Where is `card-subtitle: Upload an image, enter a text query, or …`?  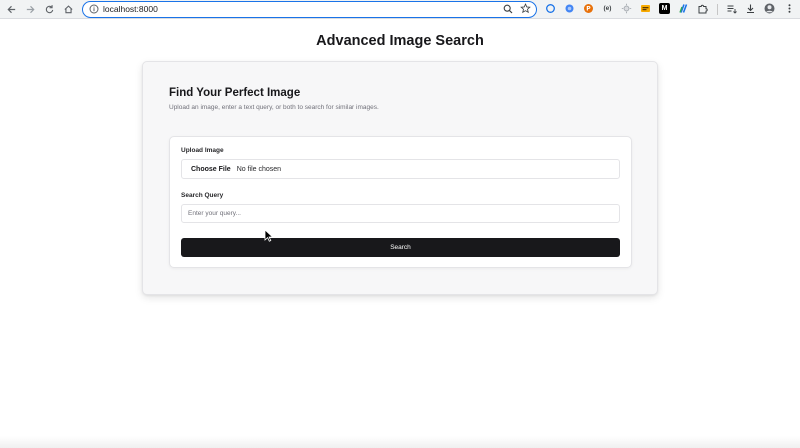 card-subtitle: Upload an image, enter a text query, or … is located at coordinates (274, 107).